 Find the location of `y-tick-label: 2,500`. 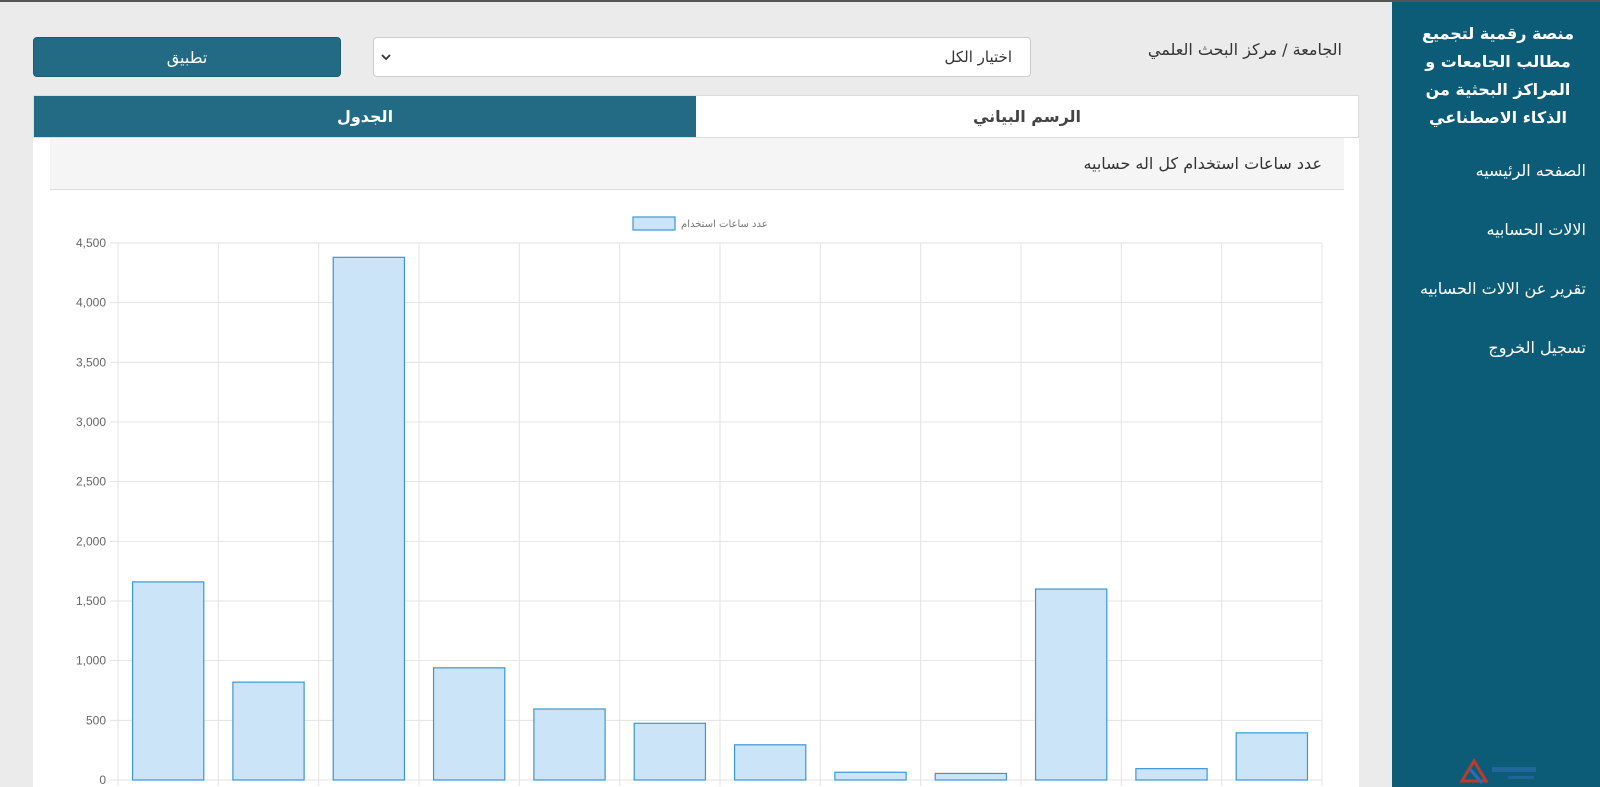

y-tick-label: 2,500 is located at coordinates (91, 482).